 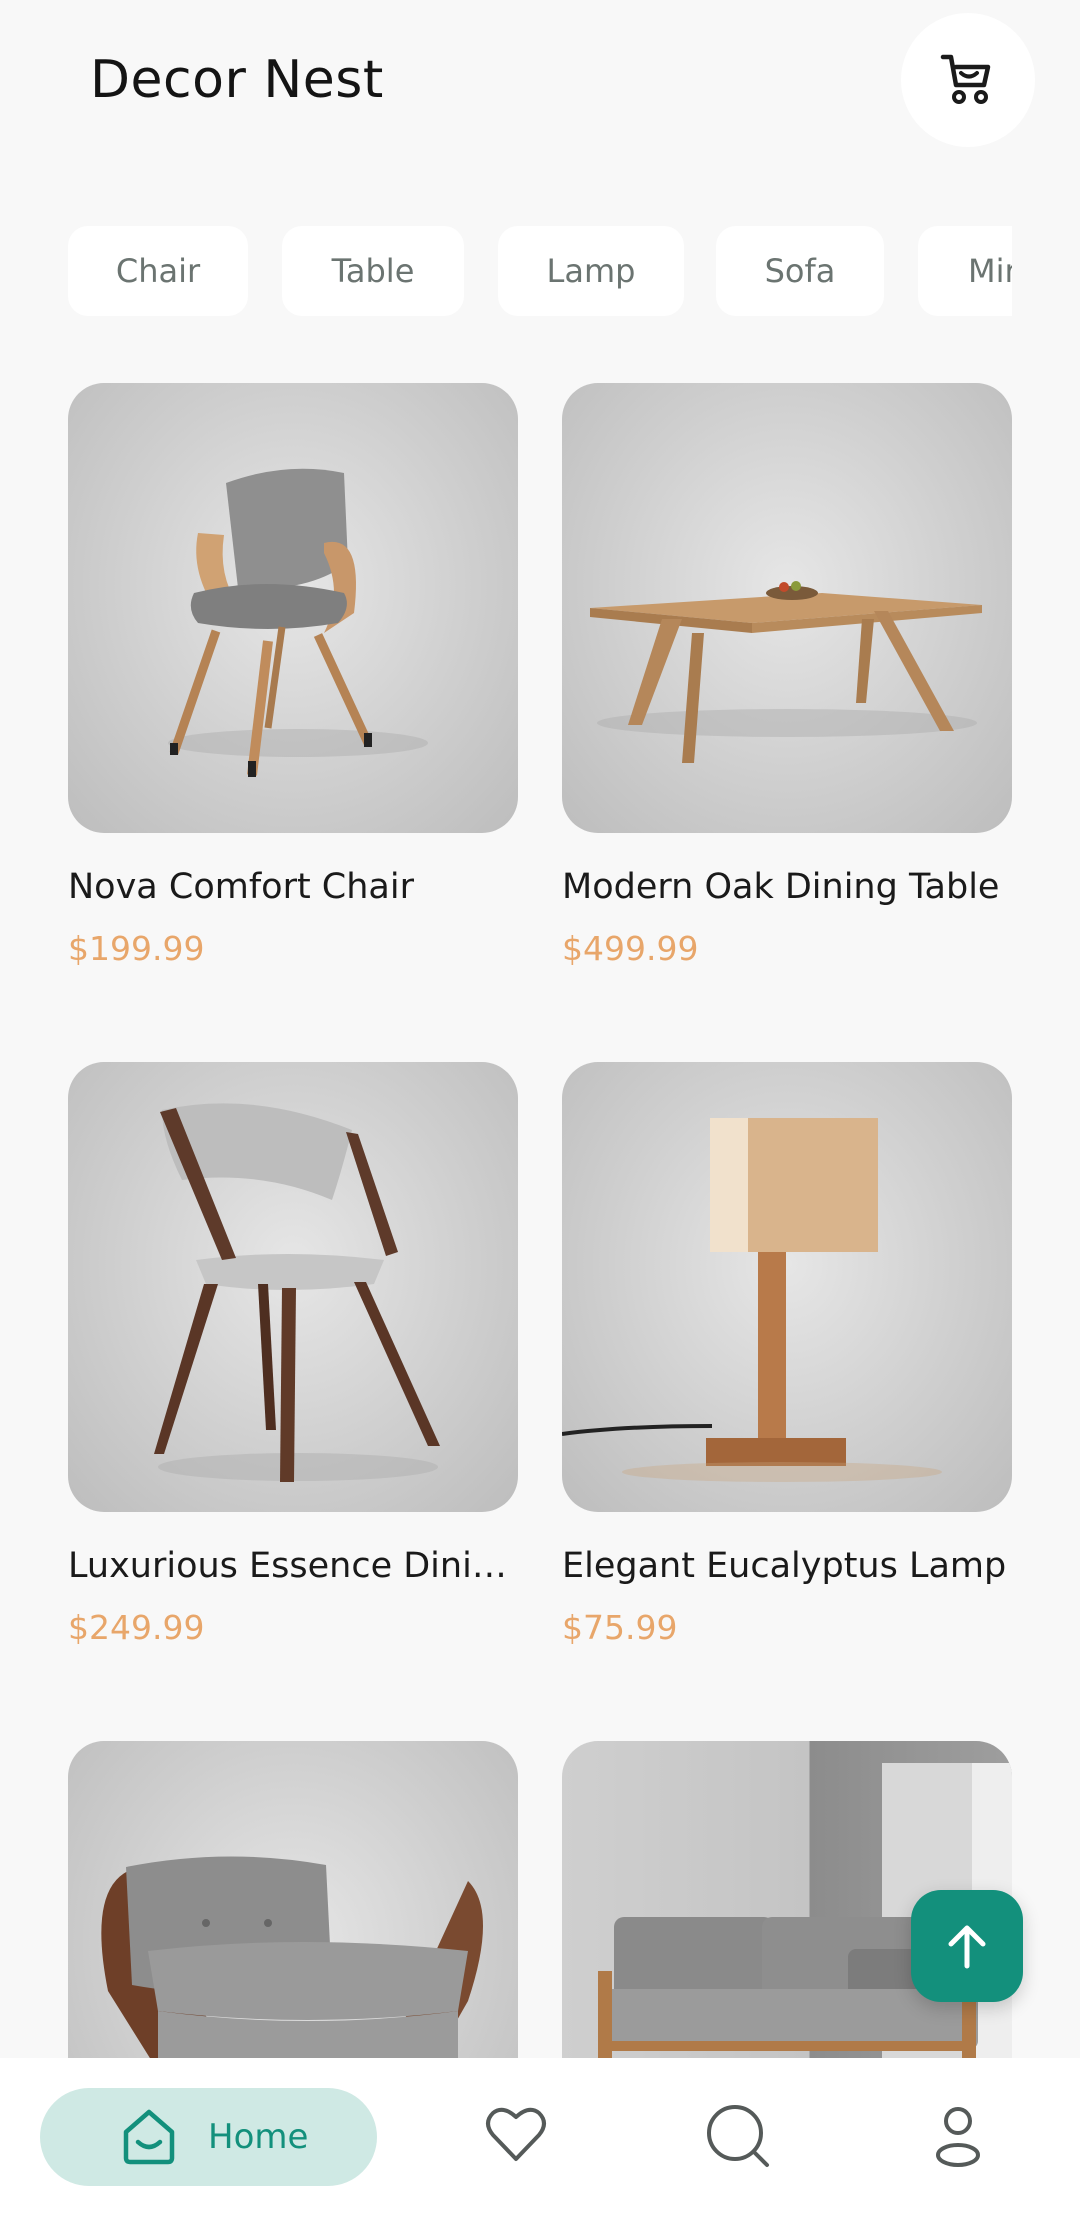 I want to click on product-price: $199.99, so click(x=136, y=948).